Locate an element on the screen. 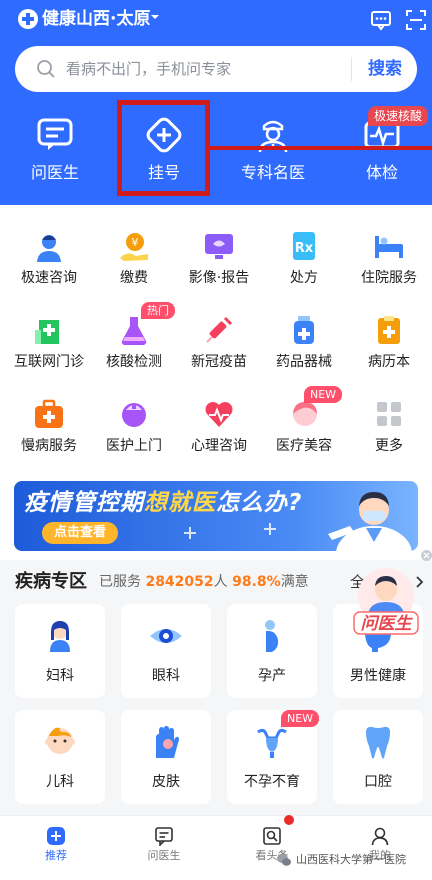 The width and height of the screenshot is (432, 880). quick-specialist-label: 专科名医 is located at coordinates (272, 172).